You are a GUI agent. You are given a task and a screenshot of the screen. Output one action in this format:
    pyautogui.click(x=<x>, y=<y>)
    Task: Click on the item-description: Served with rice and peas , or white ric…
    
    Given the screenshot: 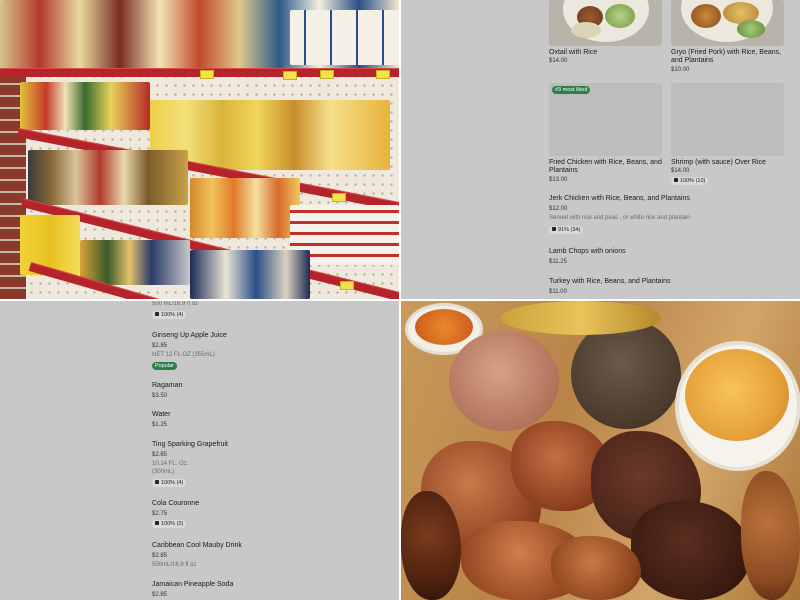 What is the action you would take?
    pyautogui.click(x=619, y=218)
    